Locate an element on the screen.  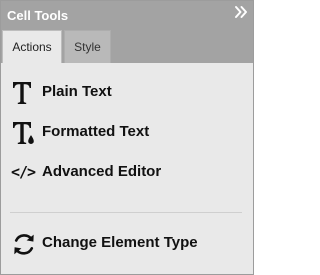
formatted-text-action: Formatted Text is located at coordinates (127, 133).